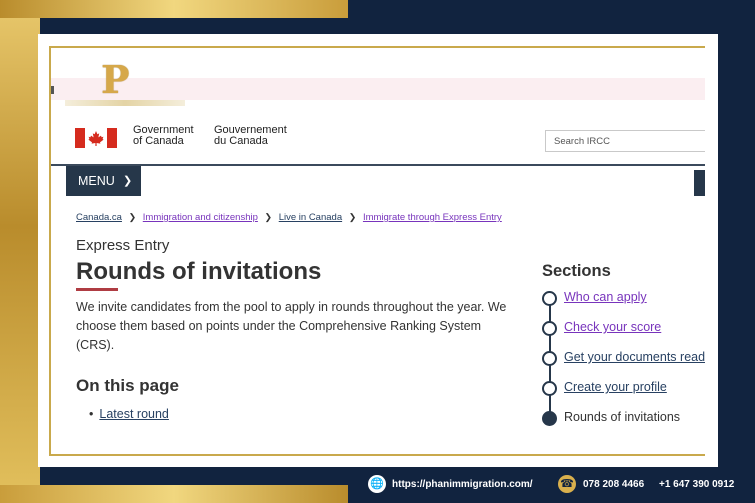 The height and width of the screenshot is (503, 755). What do you see at coordinates (97, 289) in the screenshot?
I see `title-underline` at bounding box center [97, 289].